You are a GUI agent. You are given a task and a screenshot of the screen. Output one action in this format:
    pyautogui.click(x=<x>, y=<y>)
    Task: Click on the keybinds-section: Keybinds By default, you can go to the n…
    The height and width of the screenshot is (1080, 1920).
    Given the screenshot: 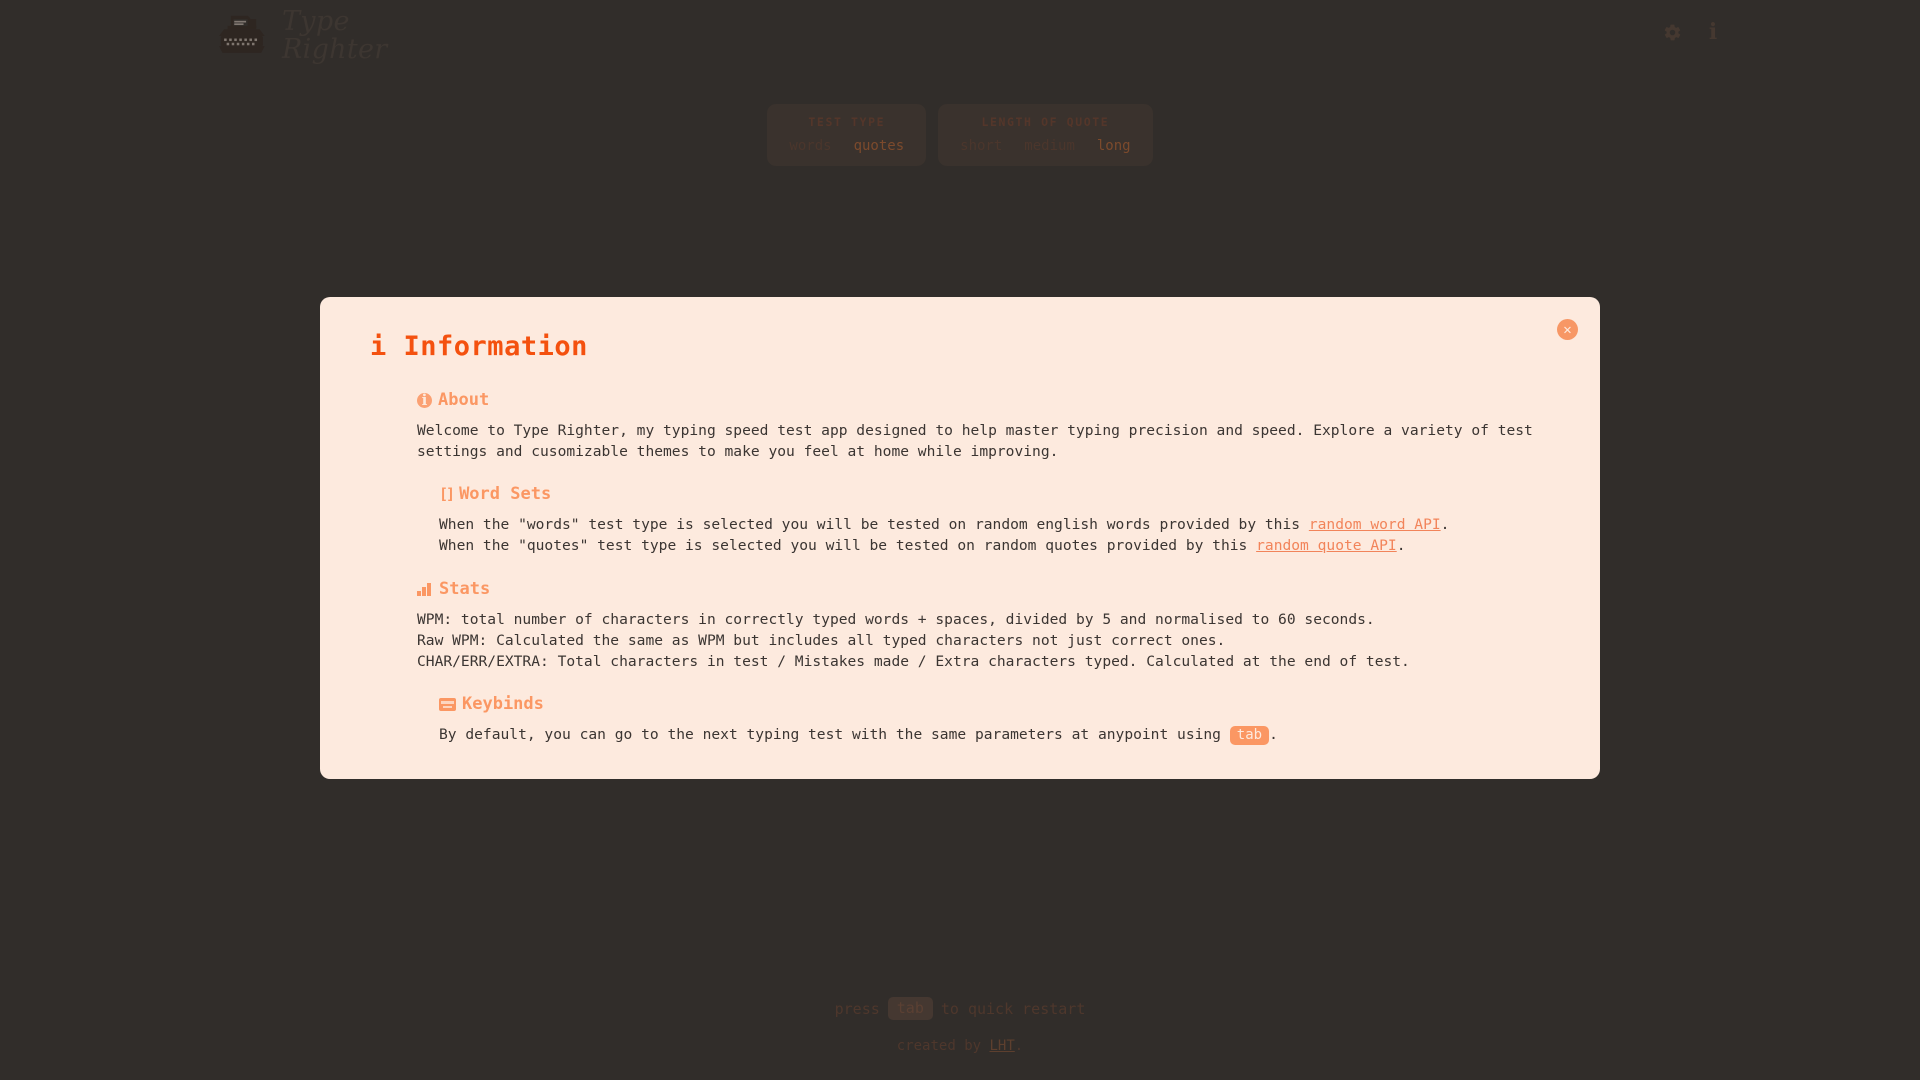 What is the action you would take?
    pyautogui.click(x=978, y=720)
    